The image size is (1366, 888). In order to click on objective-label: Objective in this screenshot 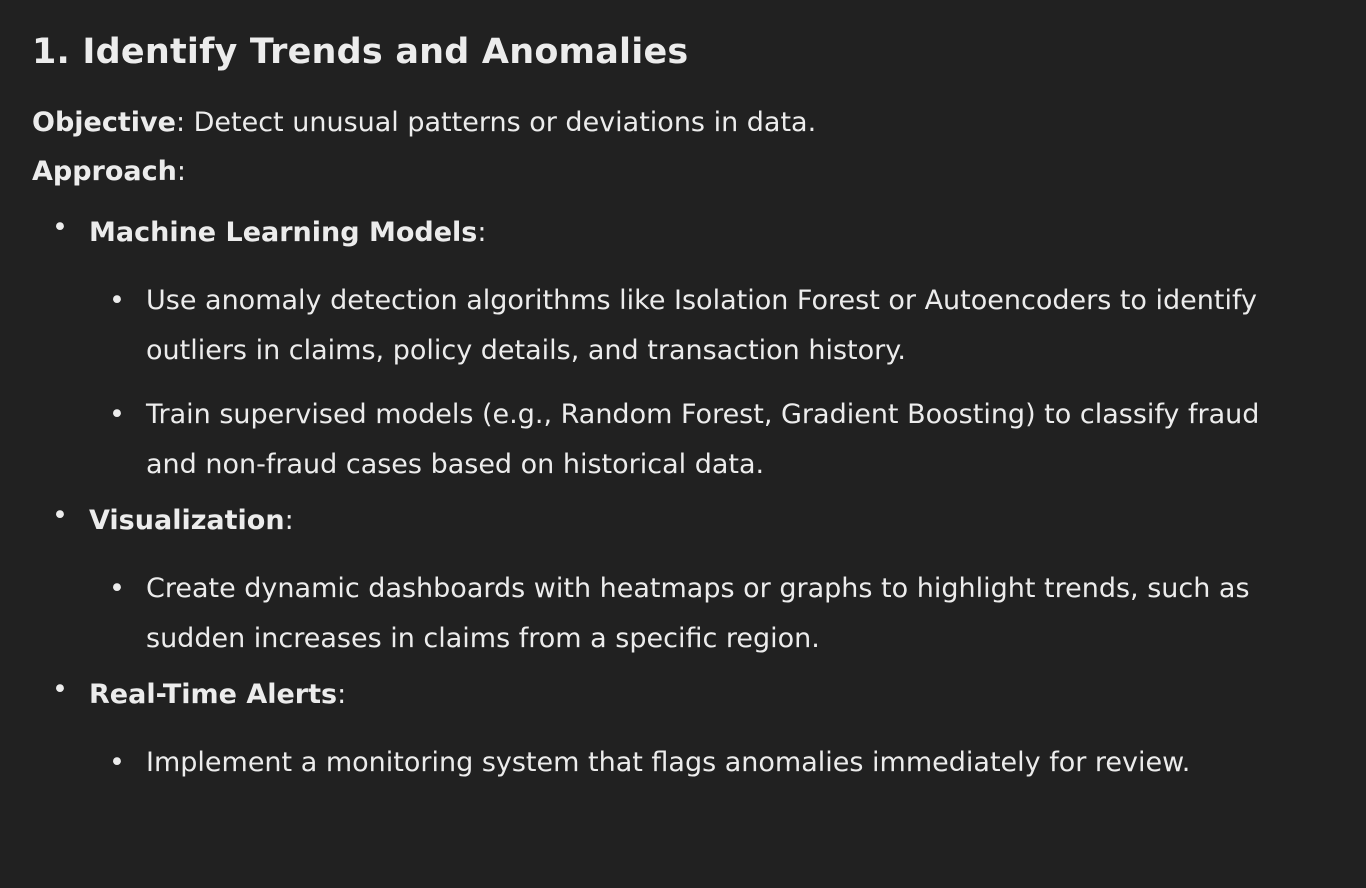, I will do `click(104, 122)`.